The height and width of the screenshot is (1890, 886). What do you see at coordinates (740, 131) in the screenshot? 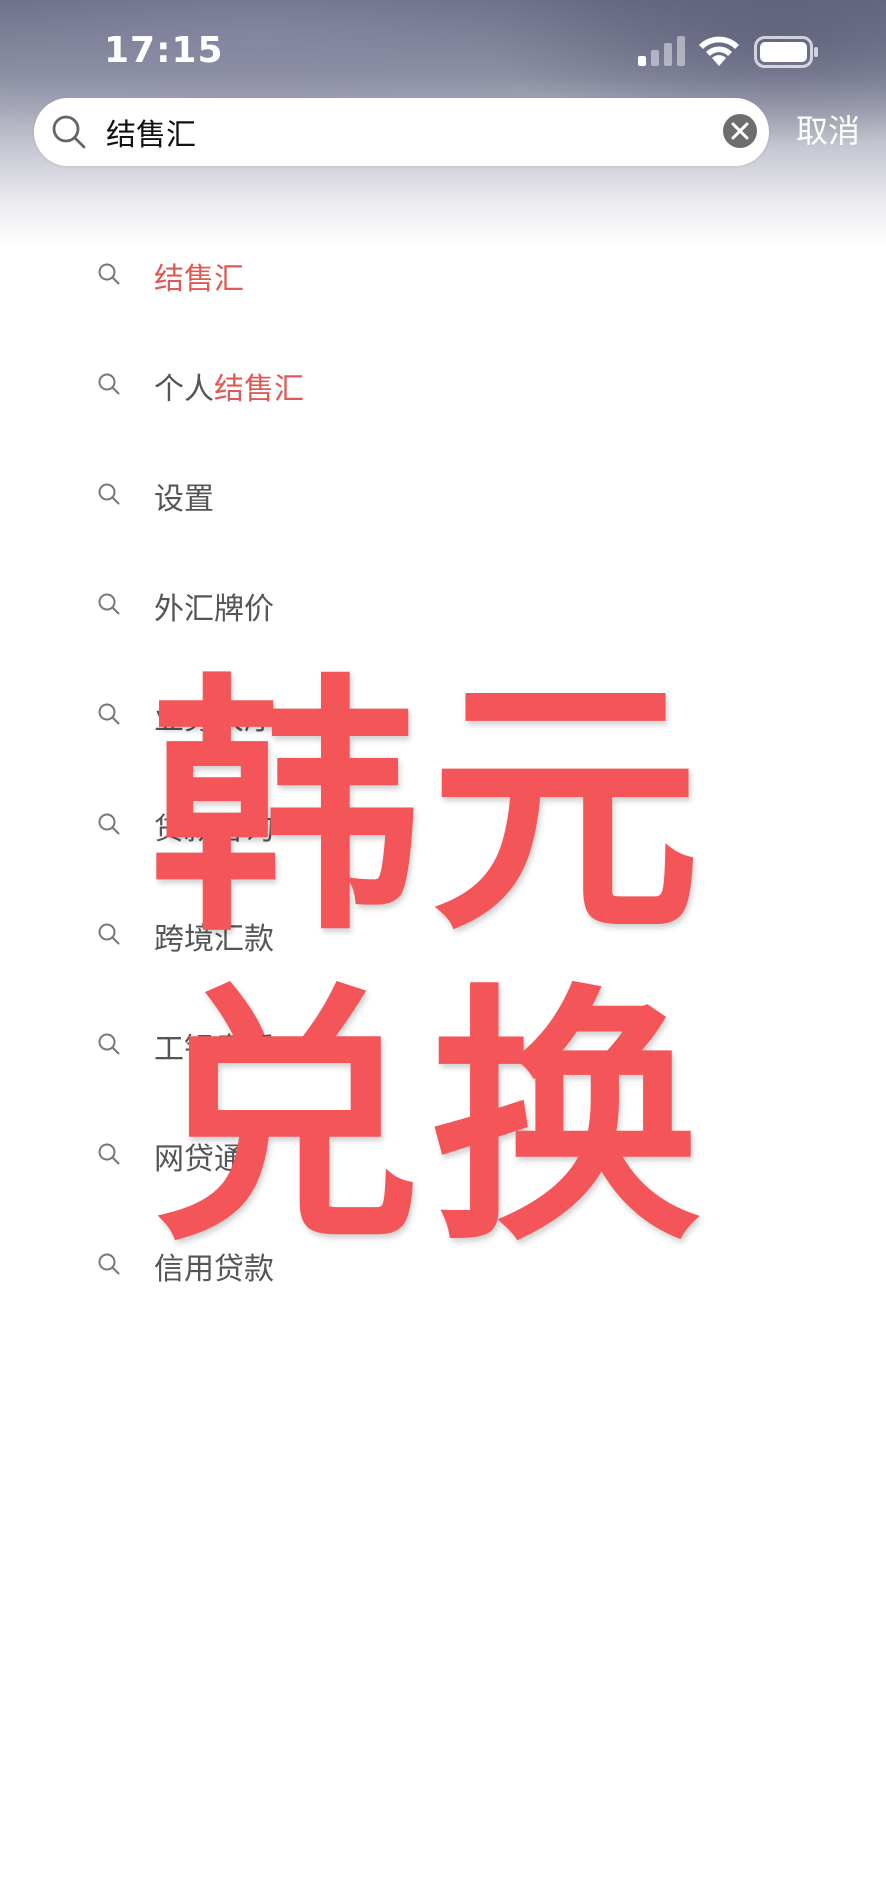
I see `clear-icon` at bounding box center [740, 131].